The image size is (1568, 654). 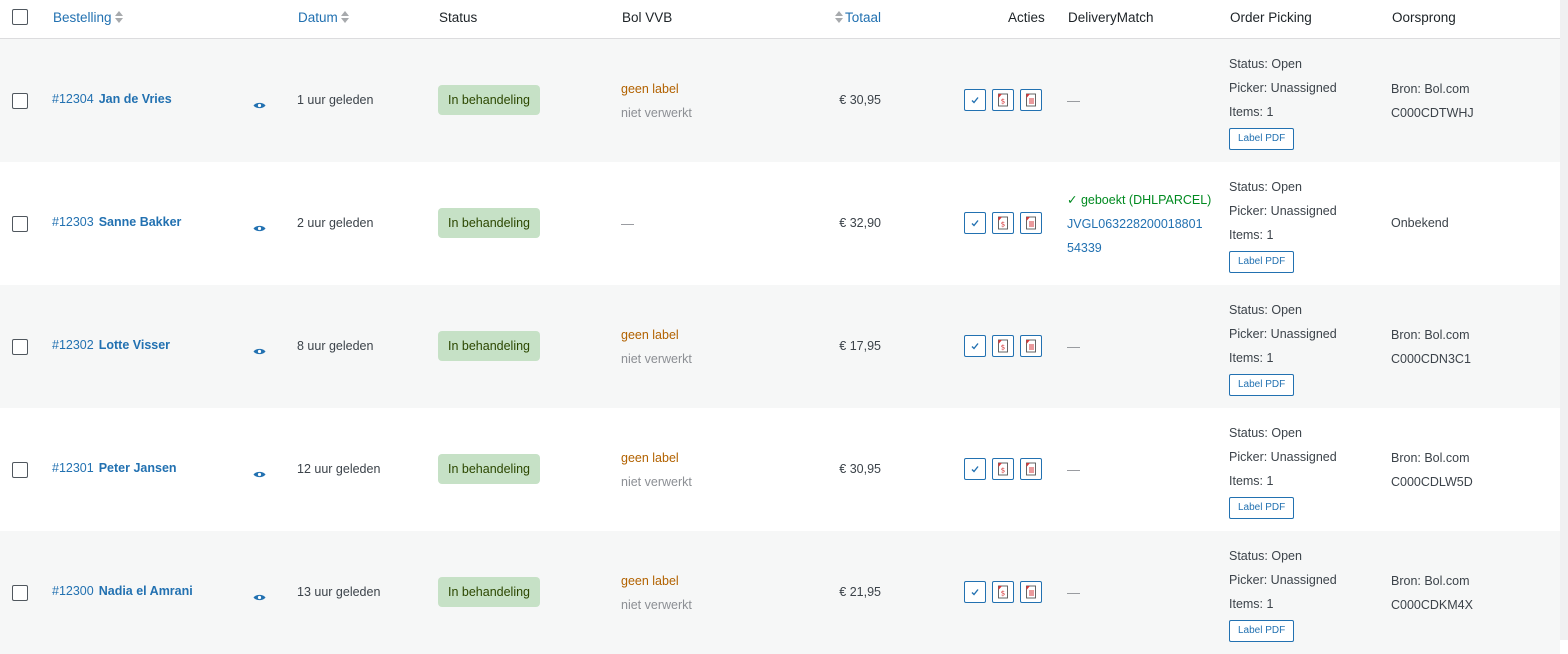 I want to click on column-header-actions: Acties, so click(x=1026, y=17).